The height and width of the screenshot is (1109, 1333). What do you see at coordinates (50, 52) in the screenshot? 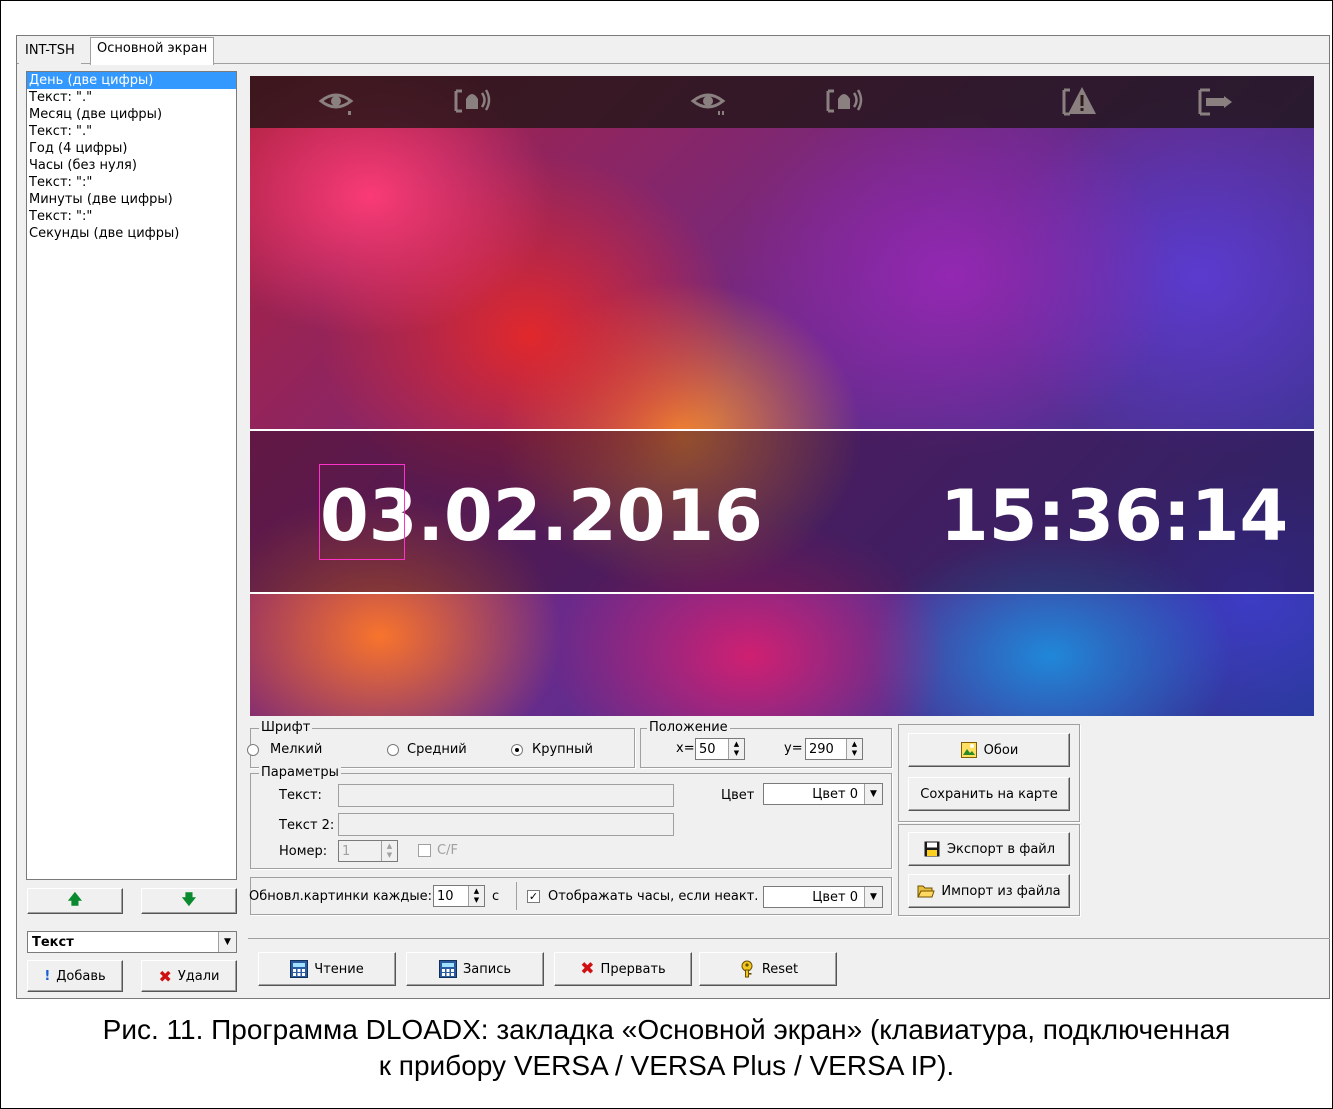
I see `tab-int-tsh: INT-TSH` at bounding box center [50, 52].